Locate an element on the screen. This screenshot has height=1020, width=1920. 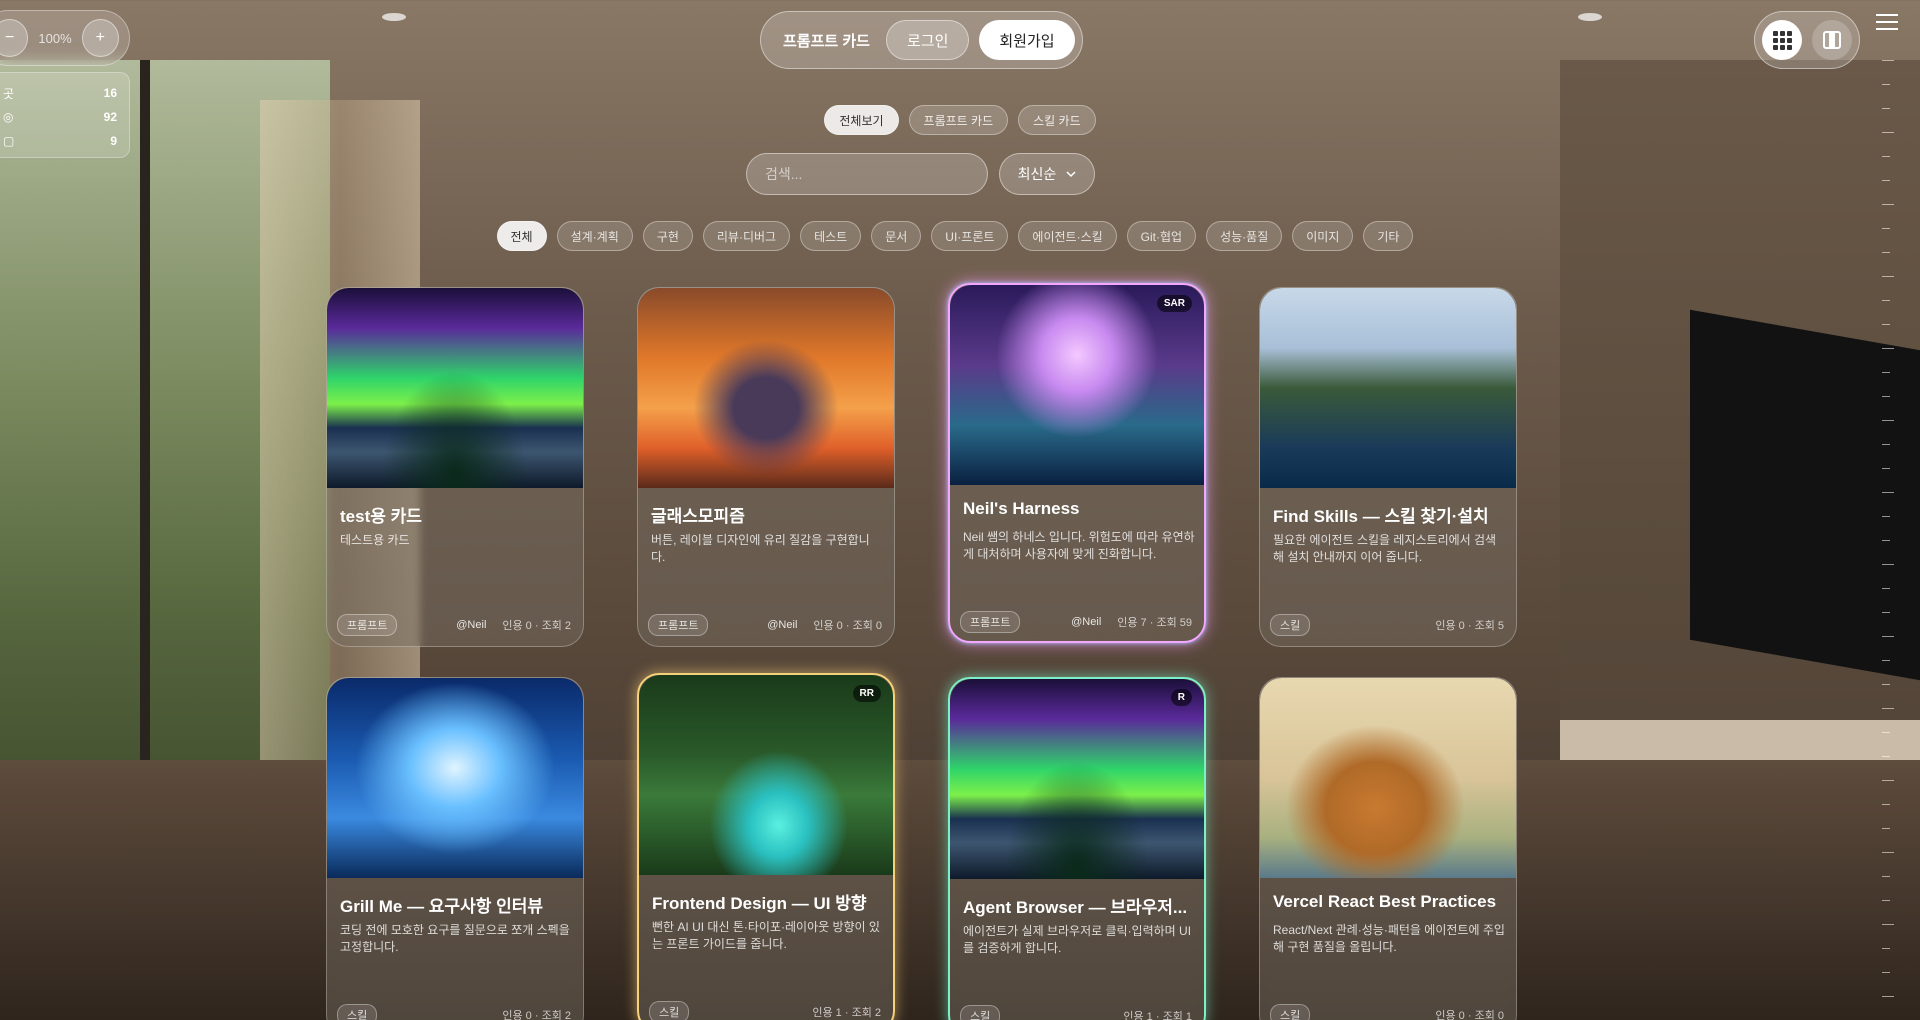
tab-skill-cards: 스킬 카드 is located at coordinates (1057, 120).